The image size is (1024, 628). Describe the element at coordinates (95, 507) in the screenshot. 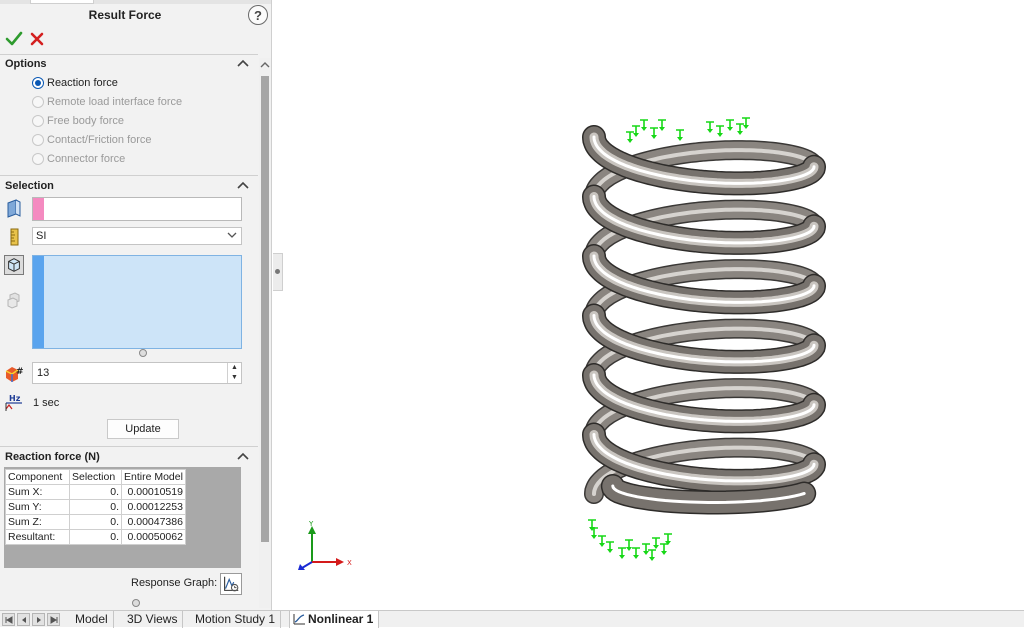

I see `table-row: Sum Y: 0. 0.00012253` at that location.